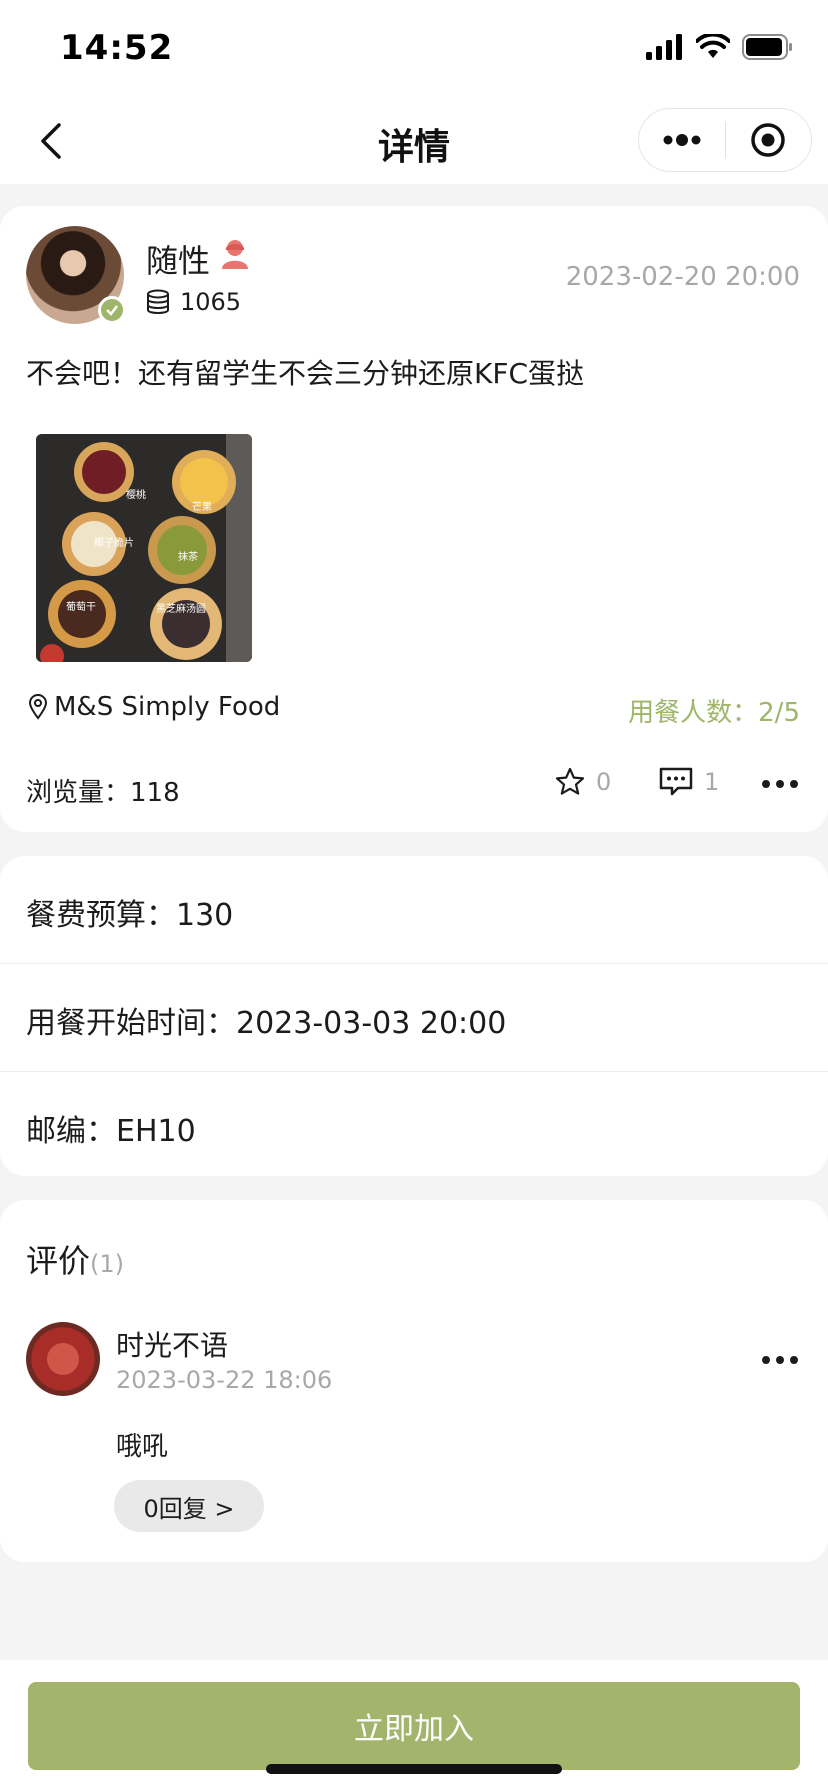  I want to click on coin-value: 1065, so click(211, 302).